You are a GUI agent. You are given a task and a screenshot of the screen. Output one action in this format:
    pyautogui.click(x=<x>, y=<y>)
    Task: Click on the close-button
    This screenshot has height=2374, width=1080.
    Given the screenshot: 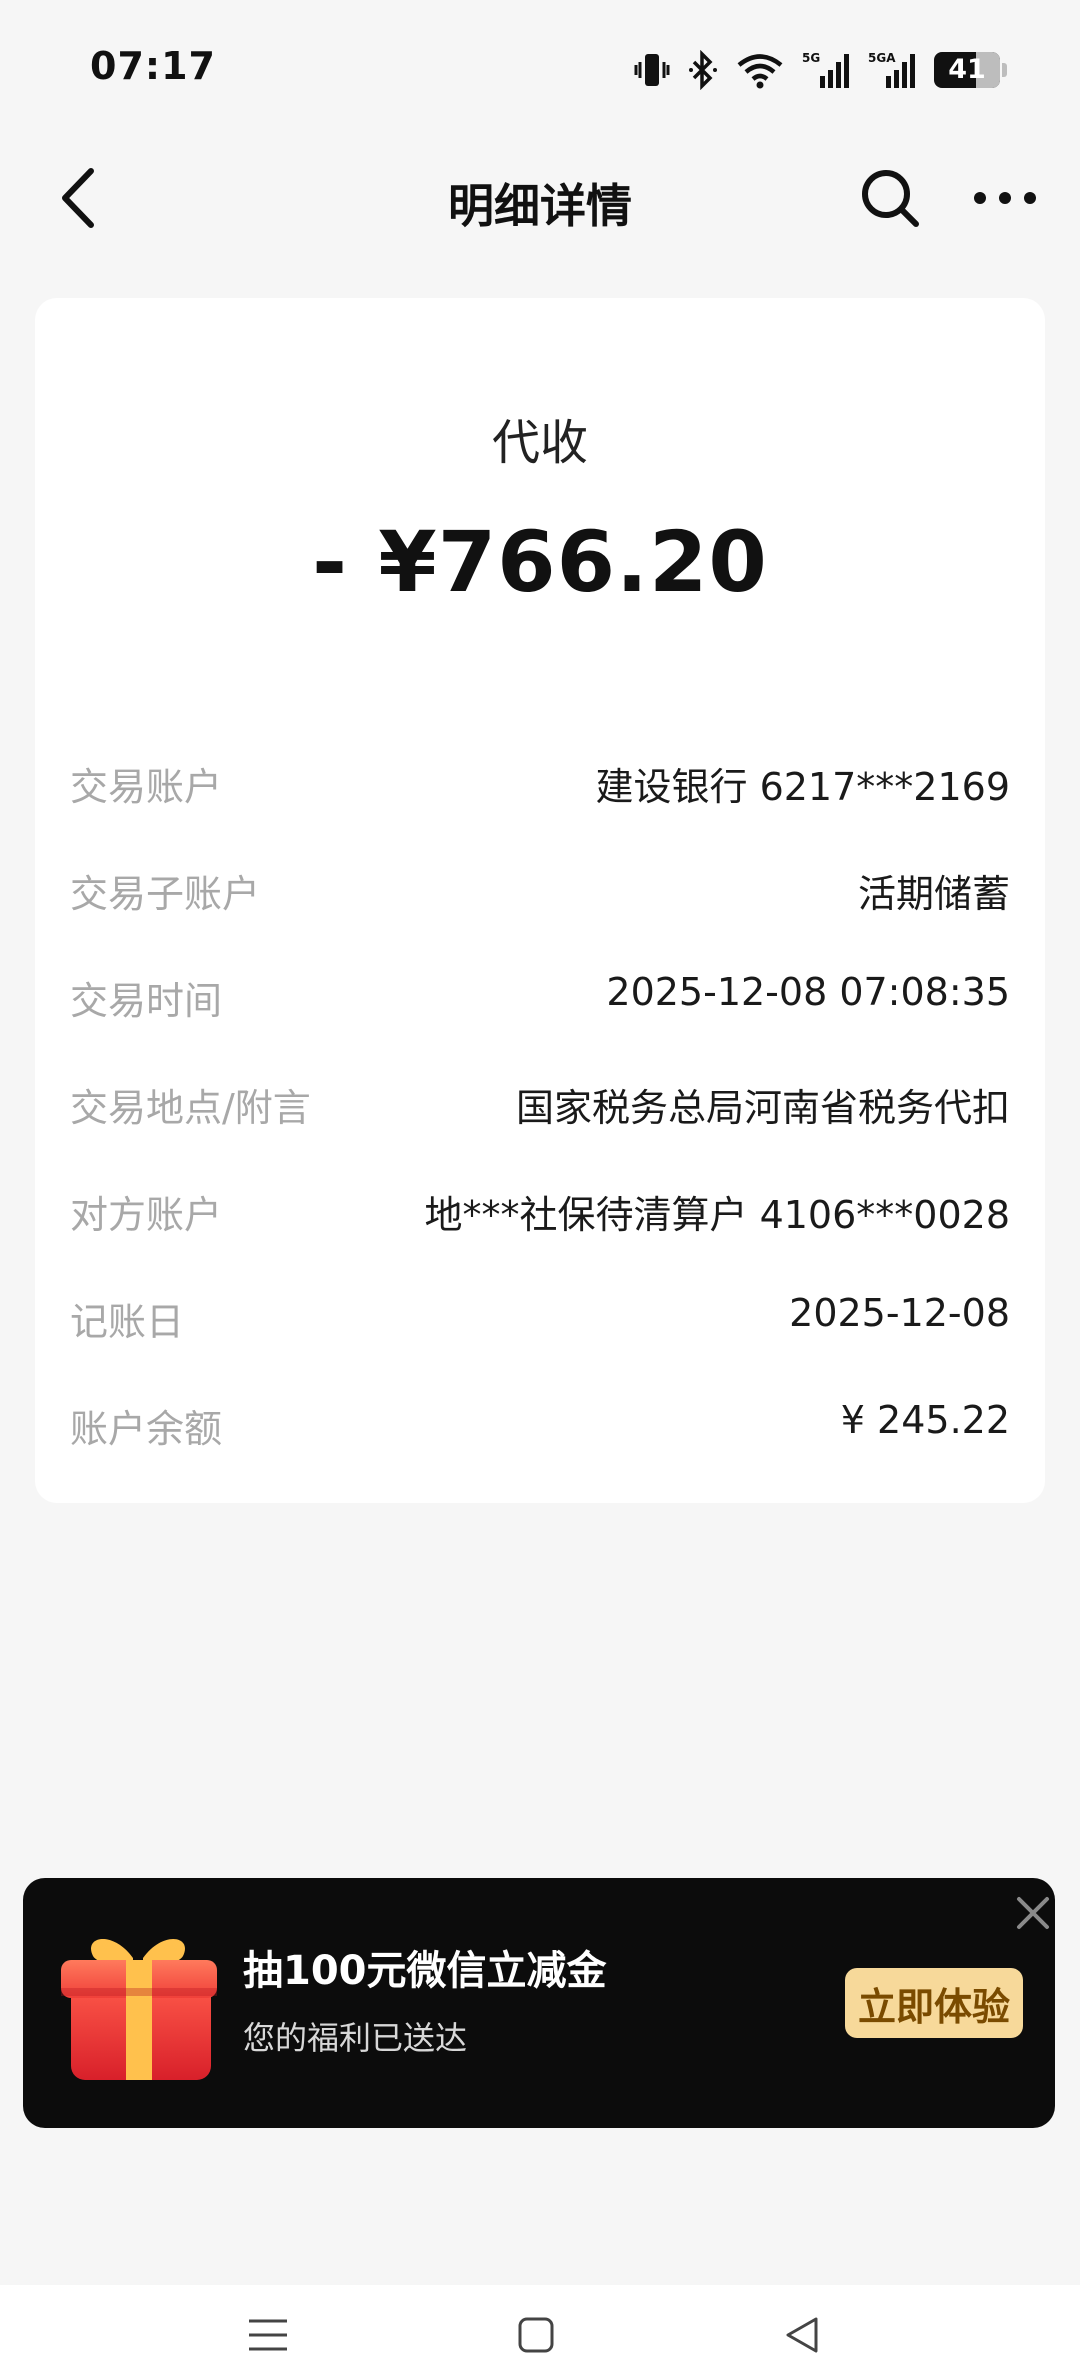 What is the action you would take?
    pyautogui.click(x=1033, y=1913)
    